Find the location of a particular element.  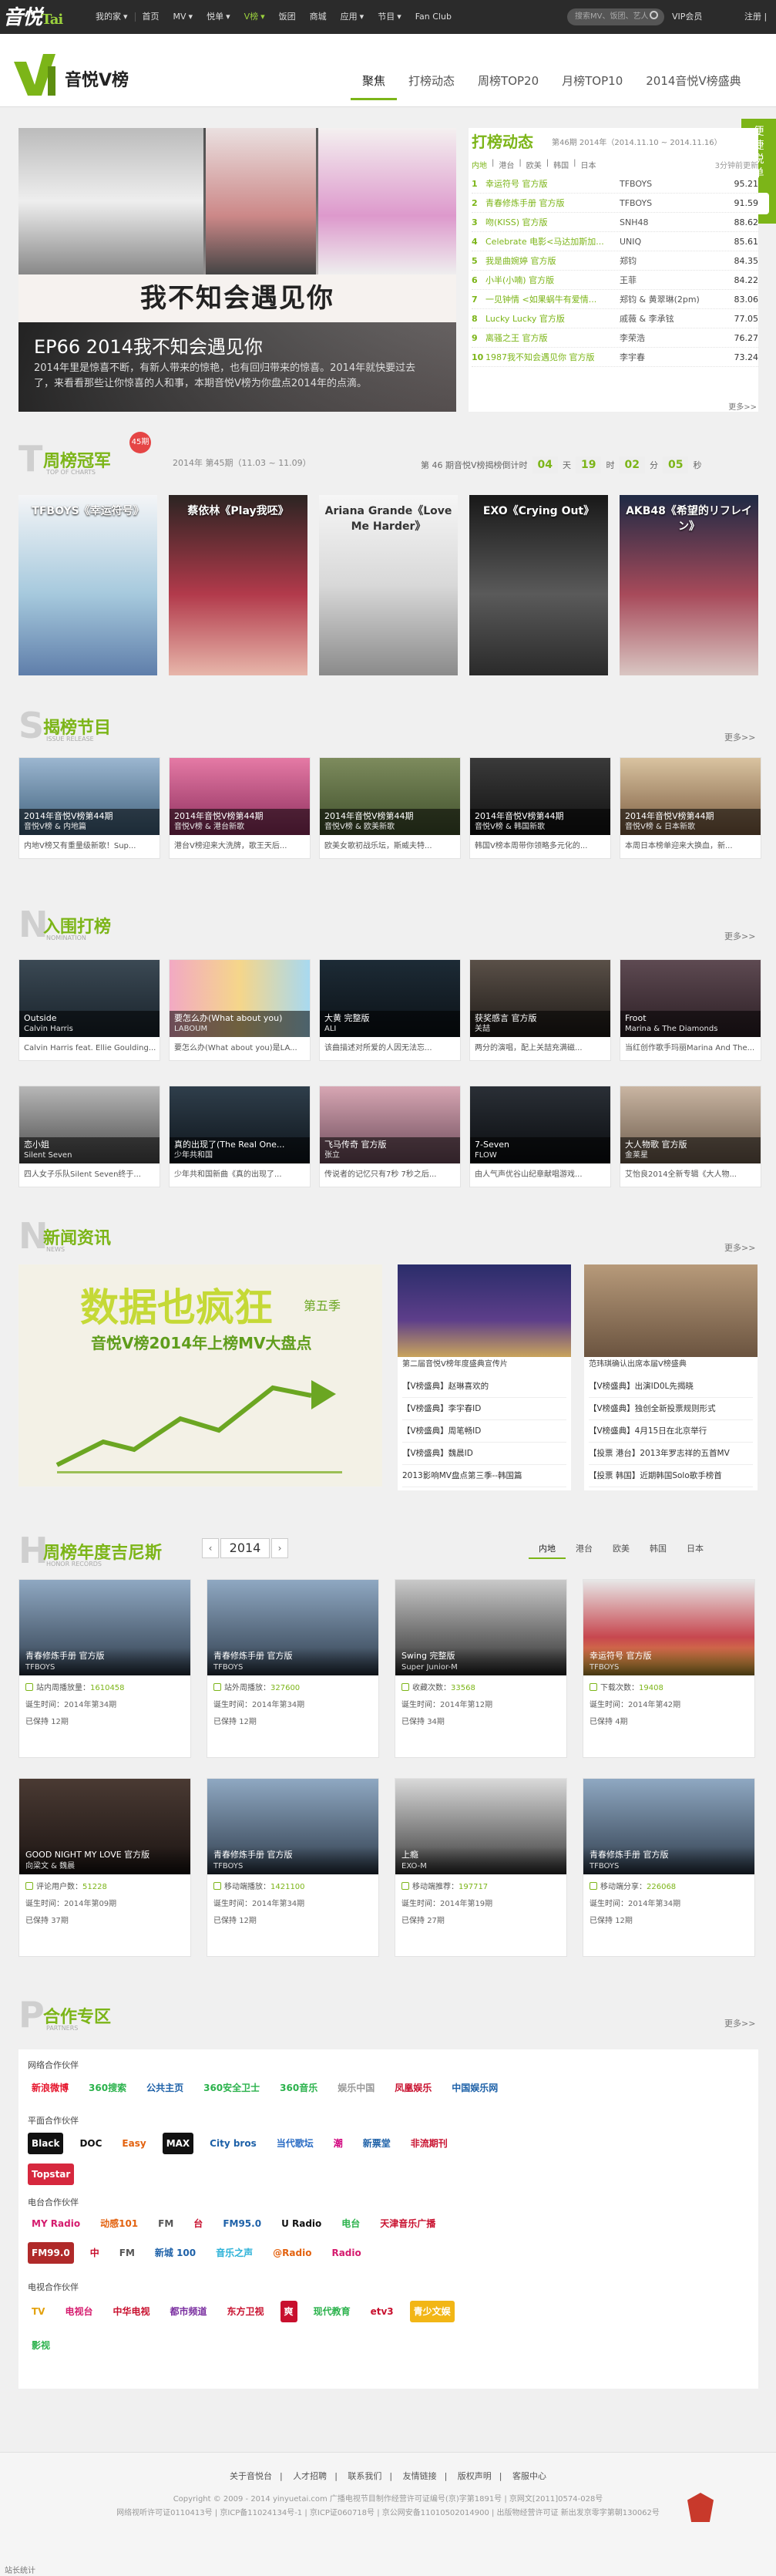

partner-logo: 当代歌坛 is located at coordinates (295, 2143).